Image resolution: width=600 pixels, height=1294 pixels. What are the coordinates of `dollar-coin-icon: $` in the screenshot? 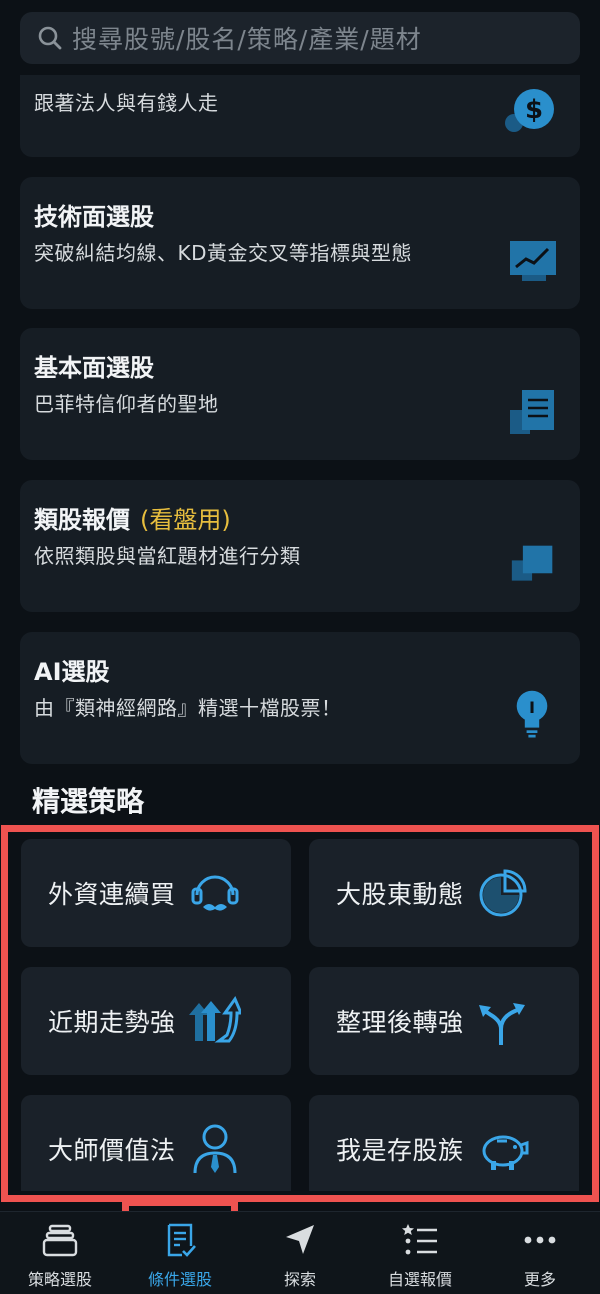 It's located at (529, 110).